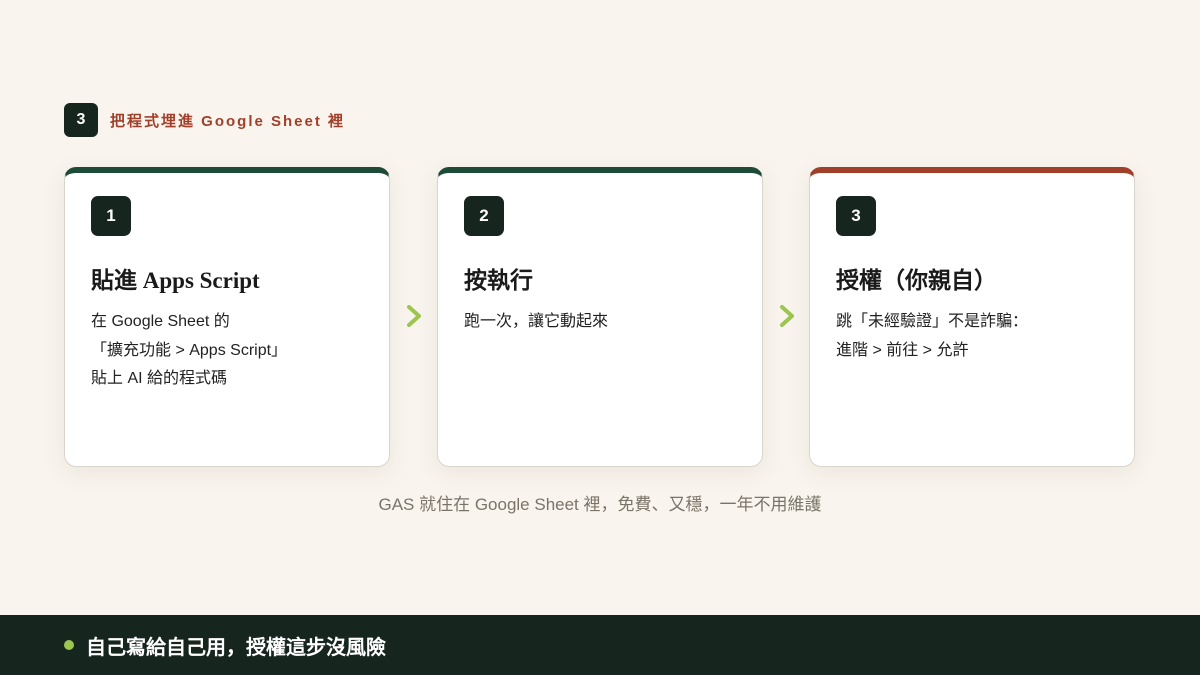  Describe the element at coordinates (159, 378) in the screenshot. I see `step-description-line: 貼上 AI 給的程式碼` at that location.